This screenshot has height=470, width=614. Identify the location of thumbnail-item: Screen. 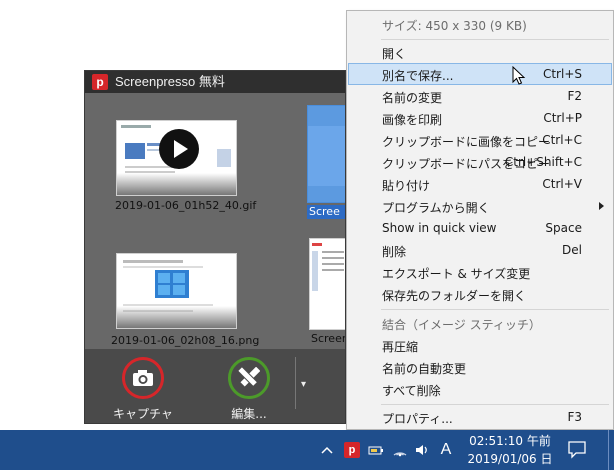
(326, 293).